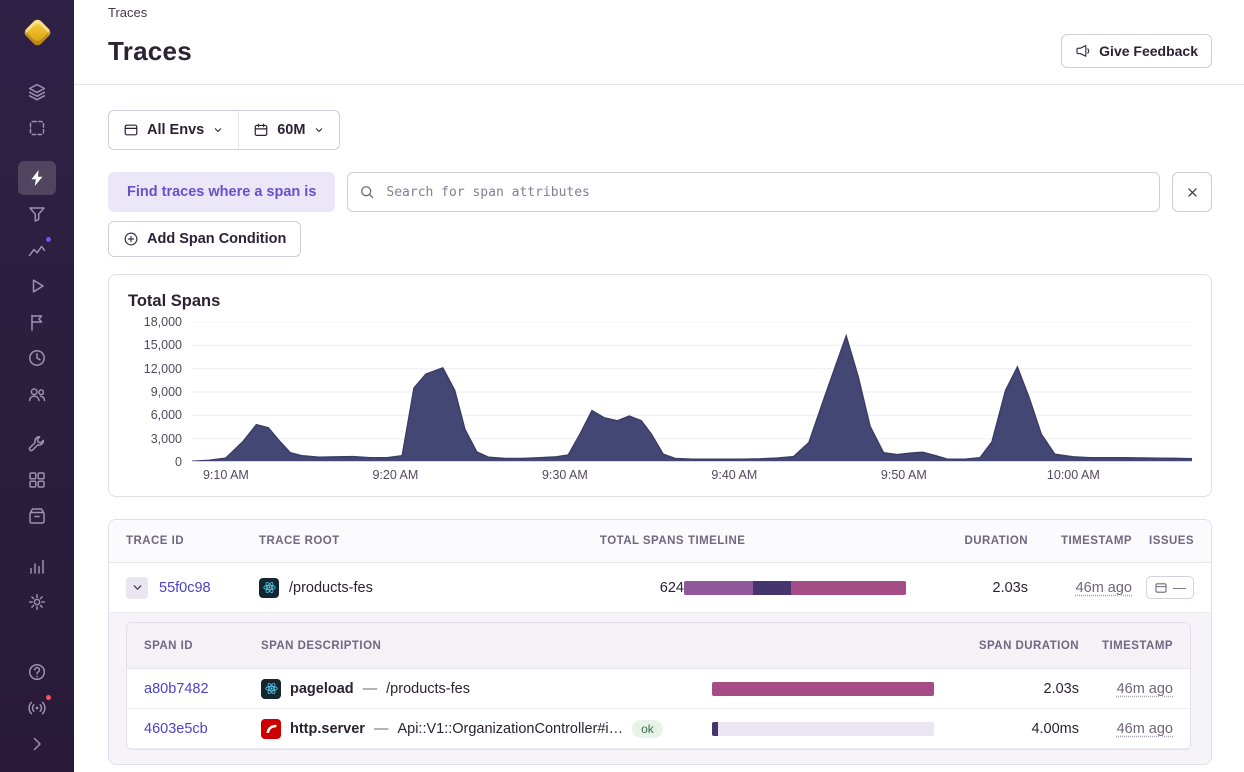 This screenshot has height=772, width=1244. Describe the element at coordinates (174, 301) in the screenshot. I see `chart-title: Total Spans` at that location.